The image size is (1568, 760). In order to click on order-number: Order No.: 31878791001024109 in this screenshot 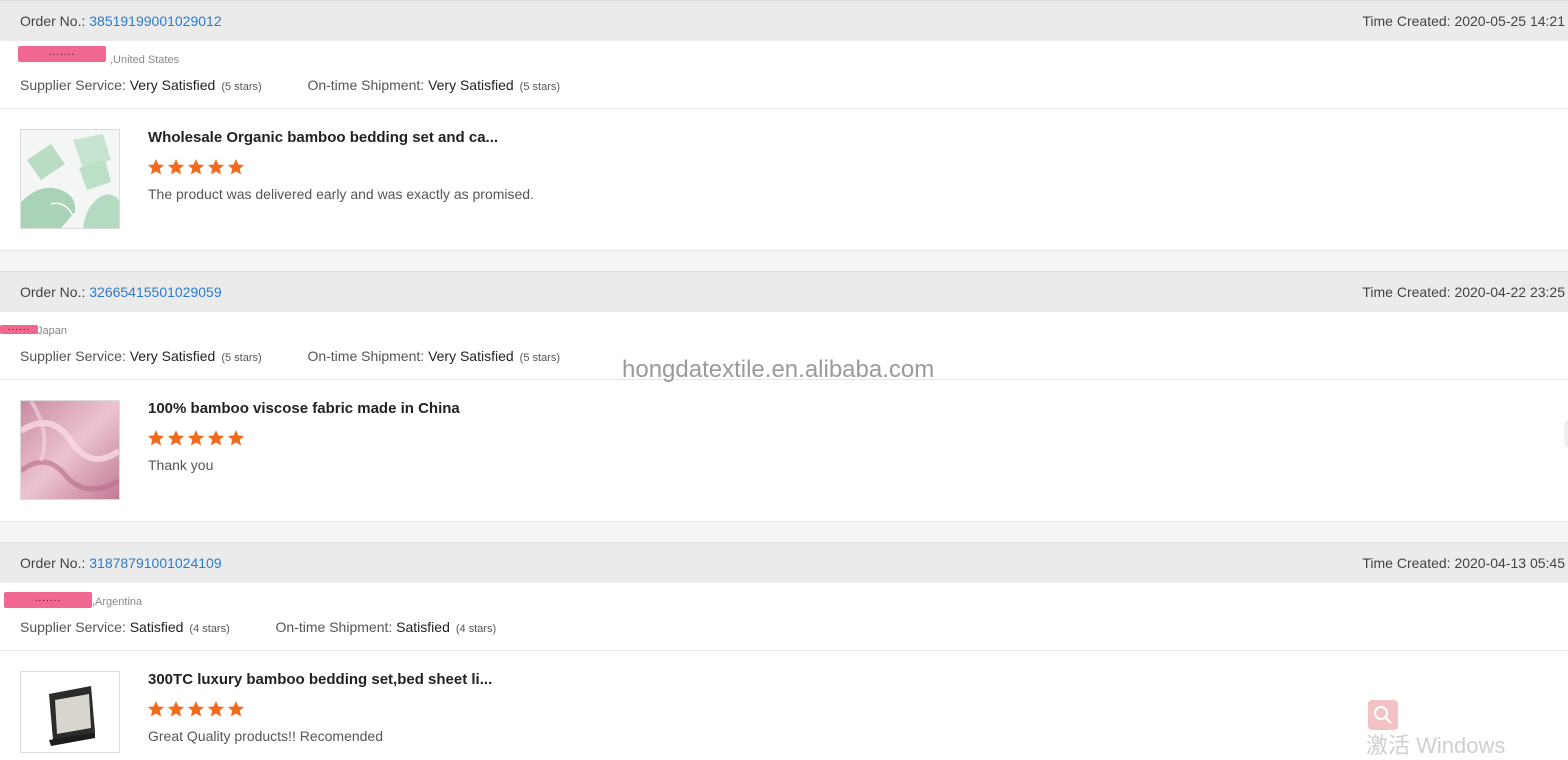, I will do `click(121, 563)`.